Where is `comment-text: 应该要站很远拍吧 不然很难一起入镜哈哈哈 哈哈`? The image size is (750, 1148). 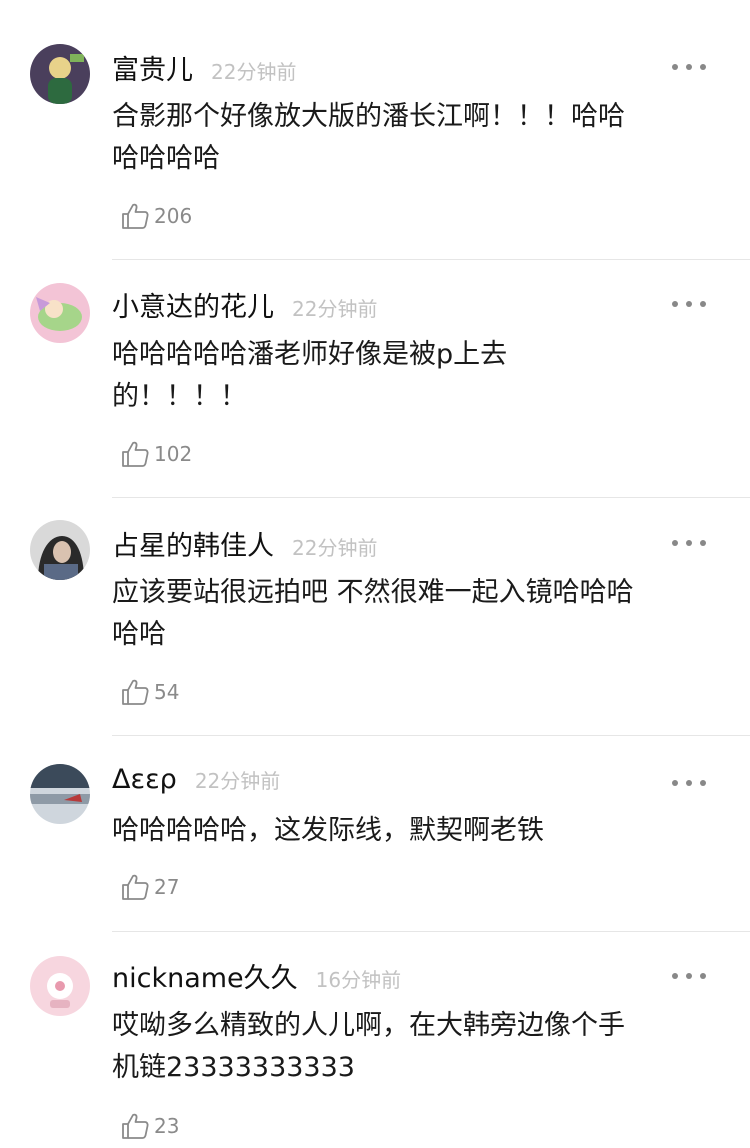
comment-text: 应该要站很远拍吧 不然很难一起入镜哈哈哈 哈哈 is located at coordinates (412, 614).